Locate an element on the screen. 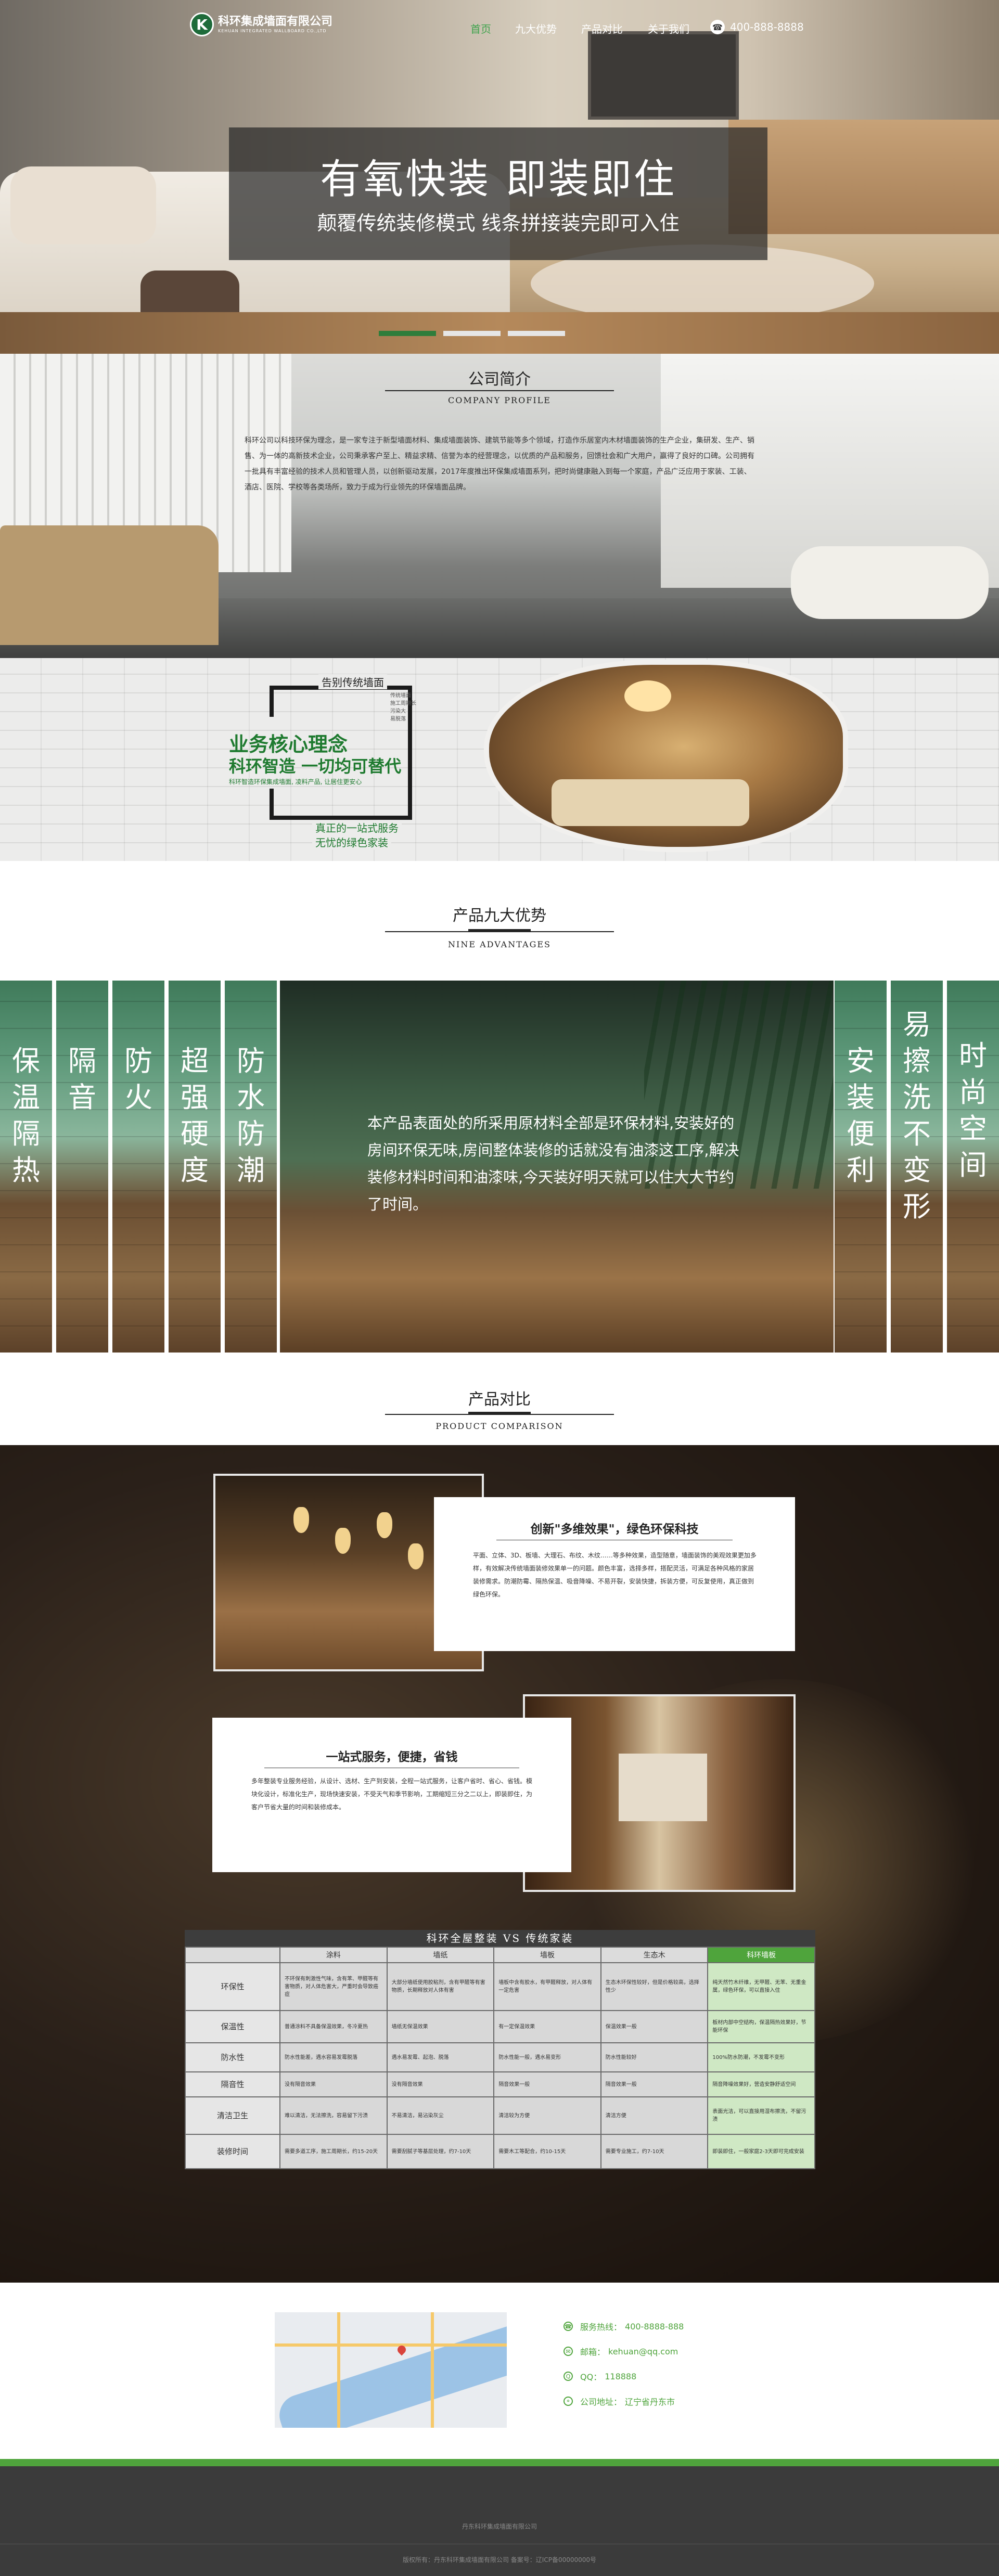 Image resolution: width=999 pixels, height=2576 pixels. table-cell: 难以清洁，无法擦洗，容易留下污渍 is located at coordinates (333, 2115).